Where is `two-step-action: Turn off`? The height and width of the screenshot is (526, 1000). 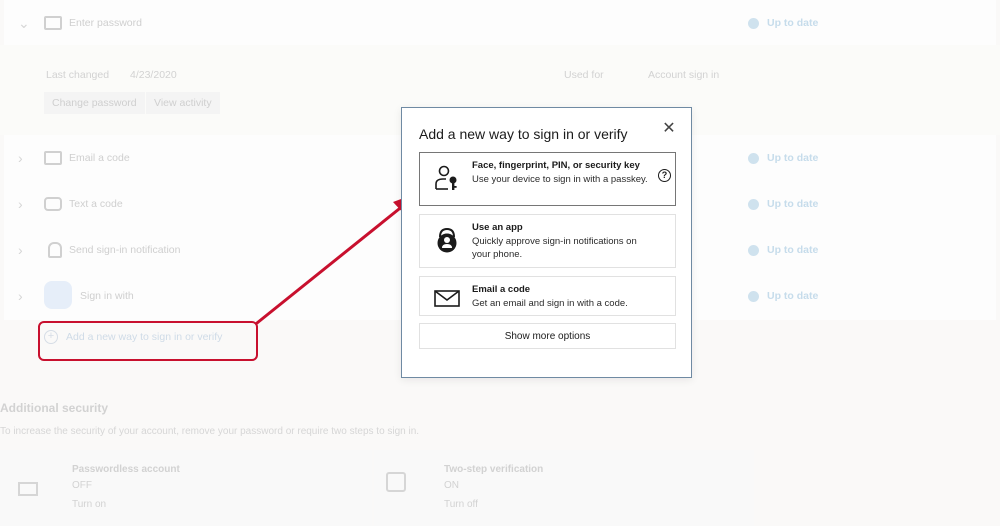
two-step-action: Turn off is located at coordinates (461, 504).